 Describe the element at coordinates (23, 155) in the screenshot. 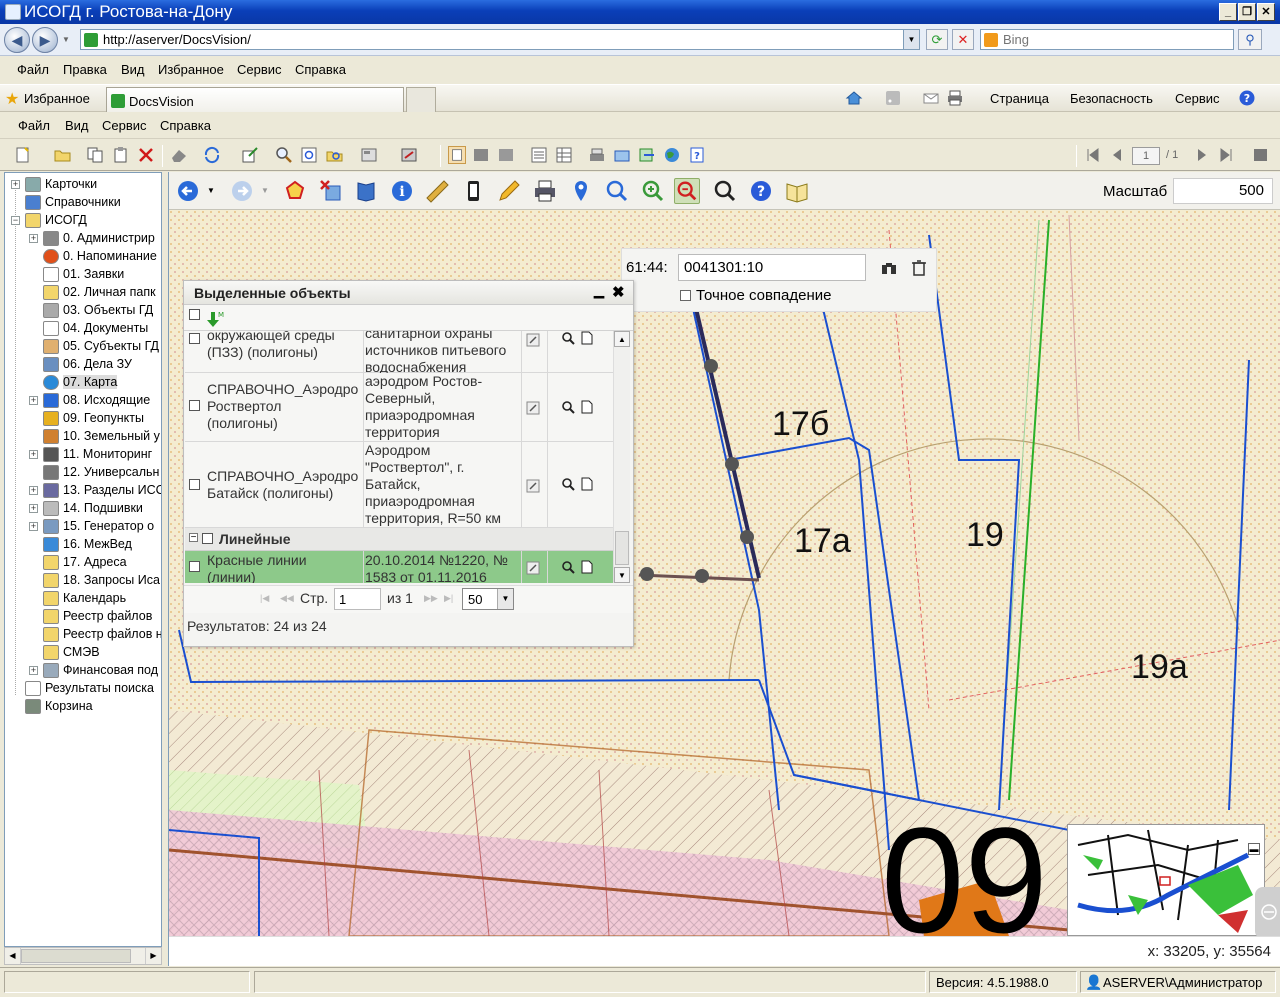

I see `new-card-icon` at that location.